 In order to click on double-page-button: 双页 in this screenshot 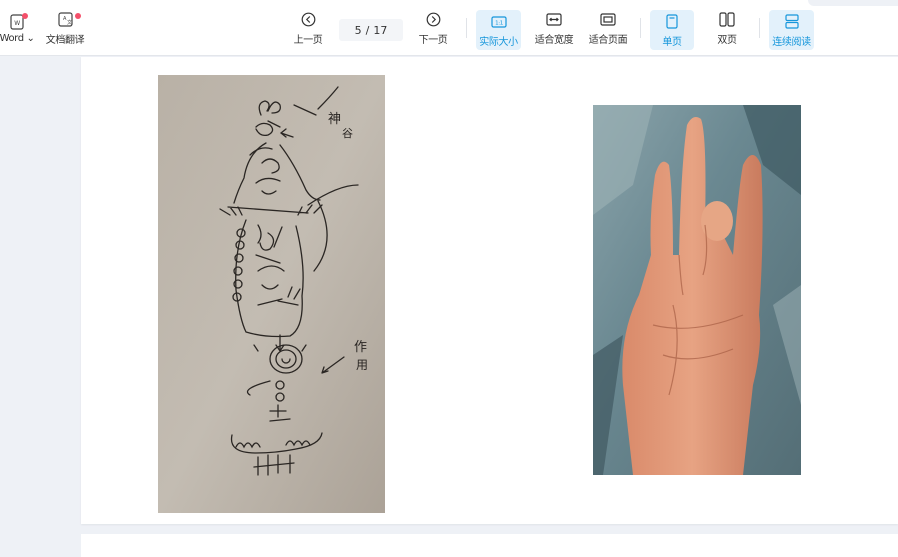, I will do `click(727, 28)`.